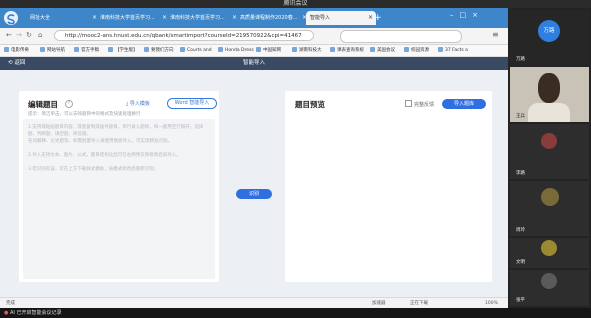 The width and height of the screenshot is (591, 318). What do you see at coordinates (520, 116) in the screenshot?
I see `participant-name: 王兵` at bounding box center [520, 116].